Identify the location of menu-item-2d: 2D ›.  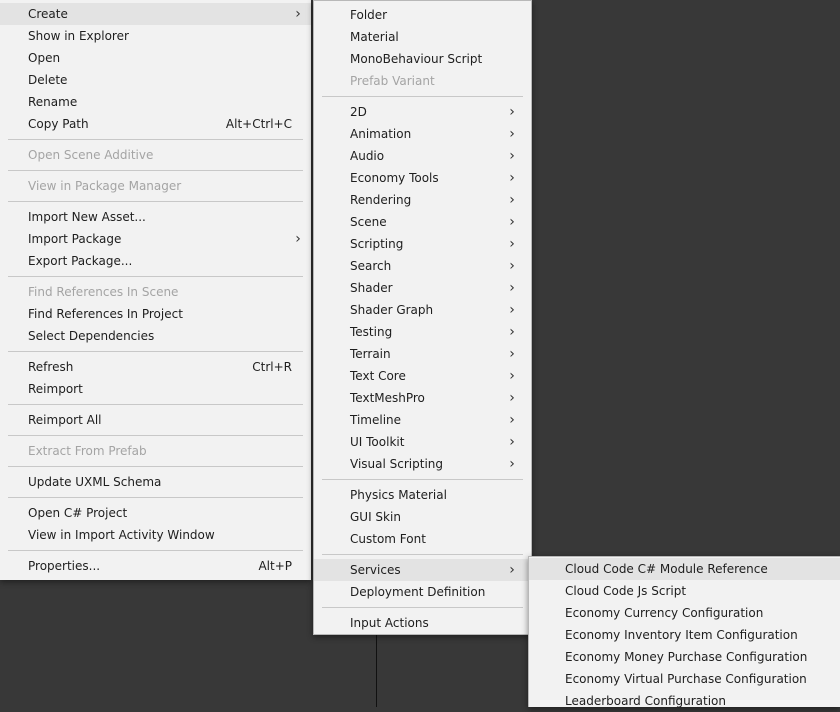
(422, 112).